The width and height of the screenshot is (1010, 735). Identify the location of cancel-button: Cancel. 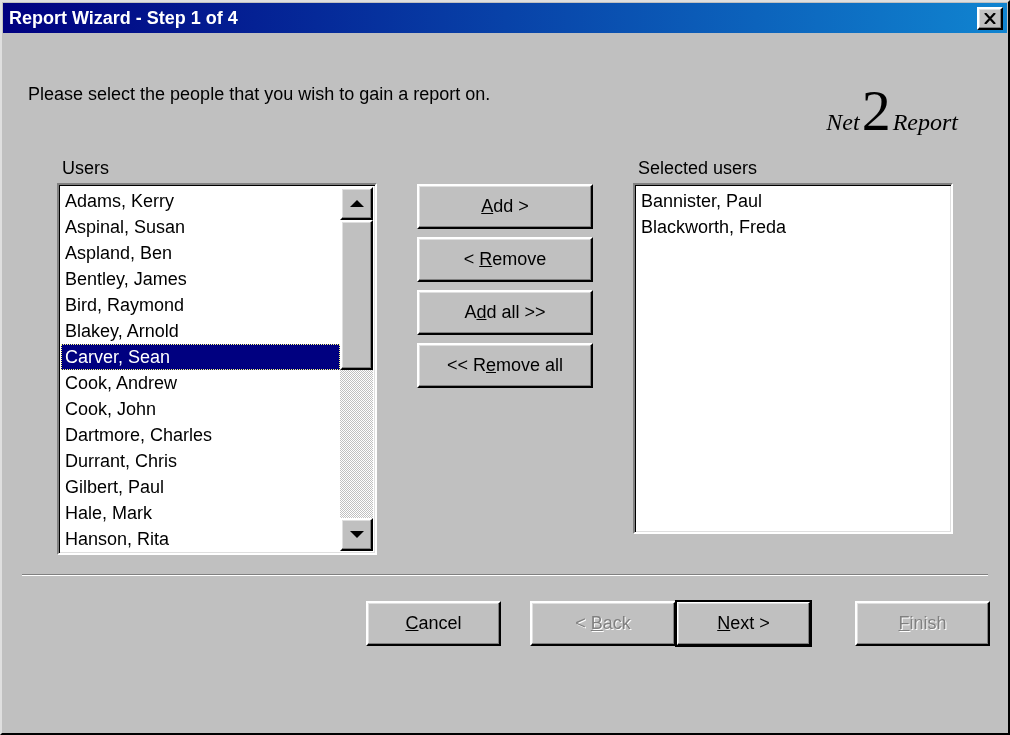
(433, 623).